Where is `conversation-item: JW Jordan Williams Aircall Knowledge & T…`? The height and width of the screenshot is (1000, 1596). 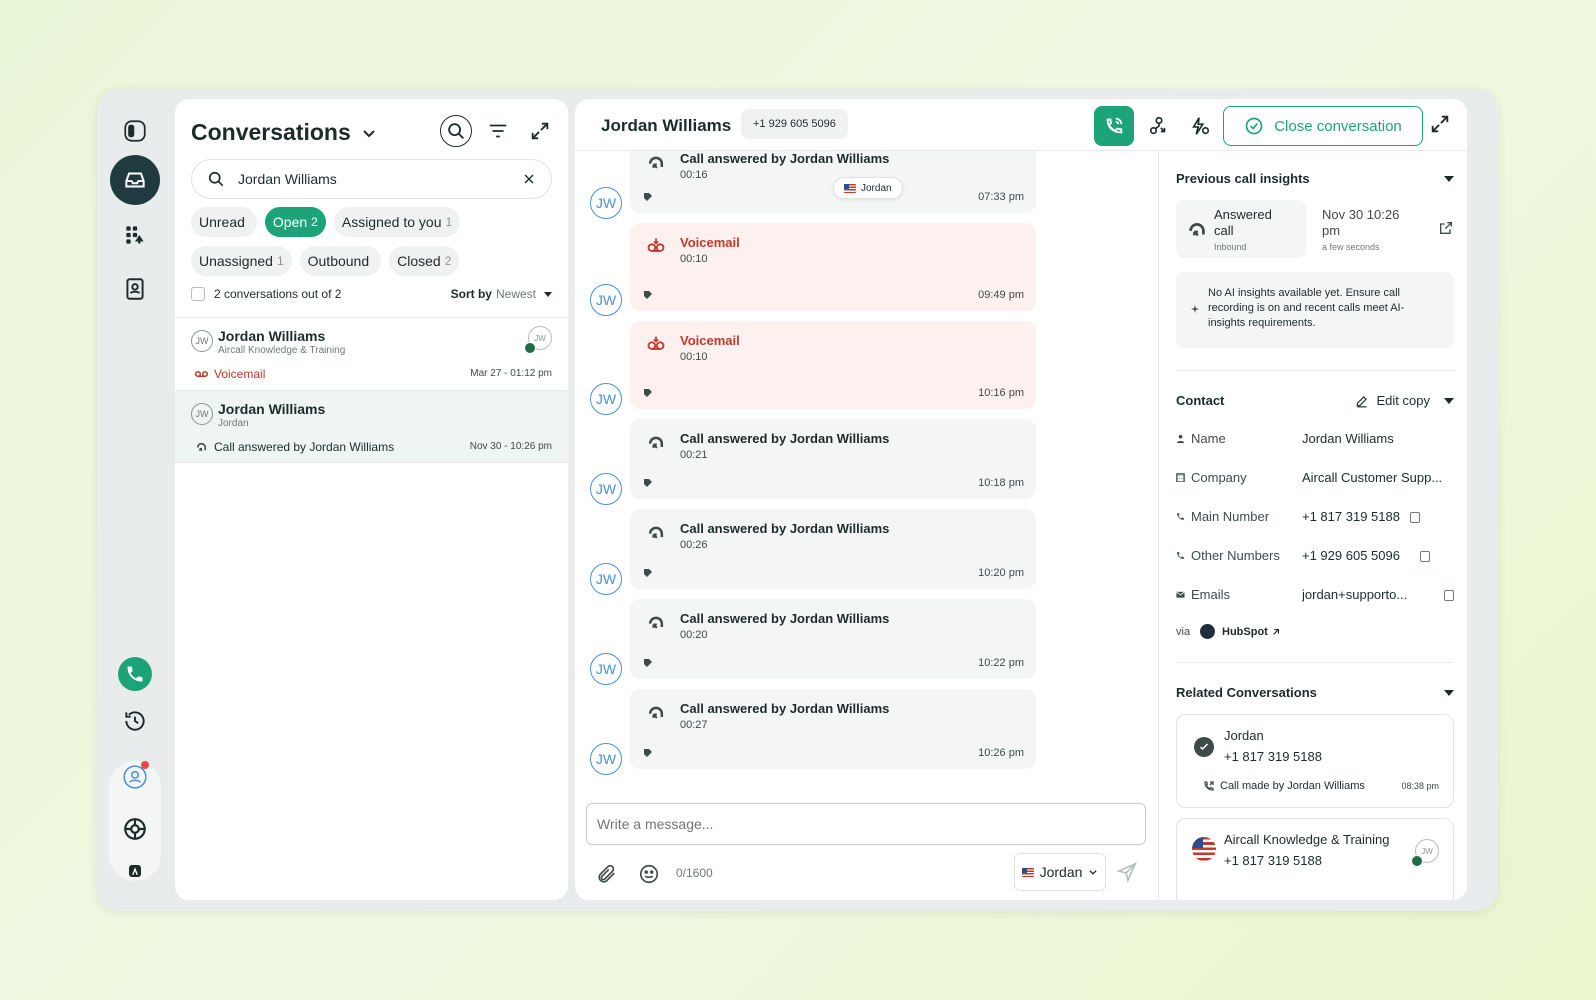
conversation-item: JW Jordan Williams Aircall Knowledge & T… is located at coordinates (371, 353).